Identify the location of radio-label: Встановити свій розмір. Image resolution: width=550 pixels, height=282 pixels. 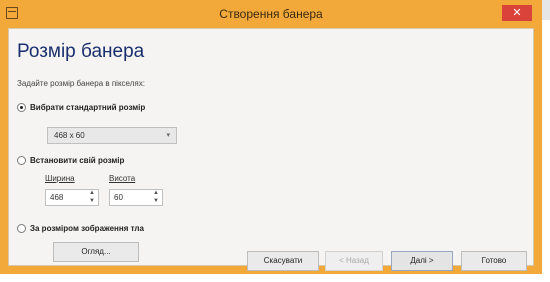
(77, 160).